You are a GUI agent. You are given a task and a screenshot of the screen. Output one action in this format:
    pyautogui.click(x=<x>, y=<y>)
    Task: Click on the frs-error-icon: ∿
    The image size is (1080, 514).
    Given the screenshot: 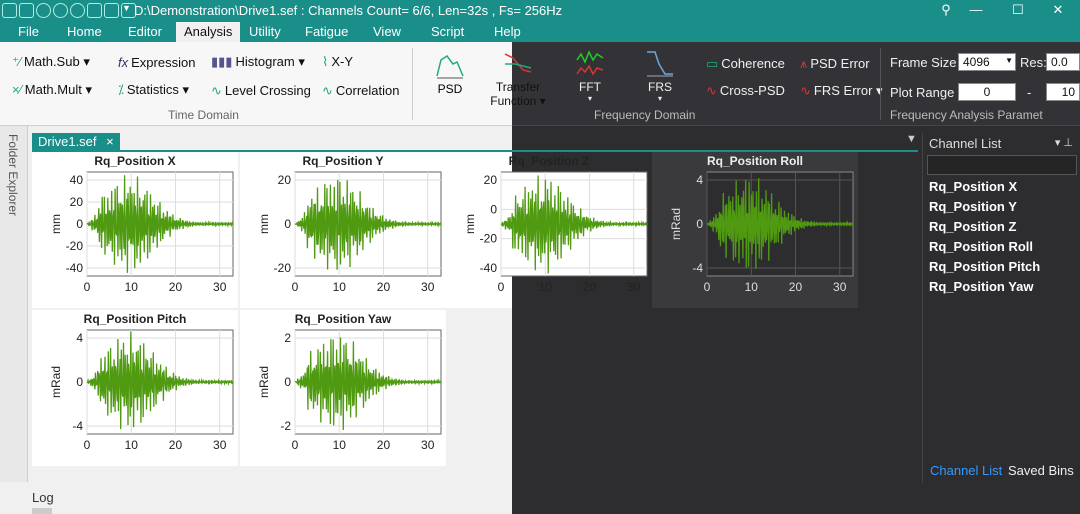 What is the action you would take?
    pyautogui.click(x=805, y=90)
    